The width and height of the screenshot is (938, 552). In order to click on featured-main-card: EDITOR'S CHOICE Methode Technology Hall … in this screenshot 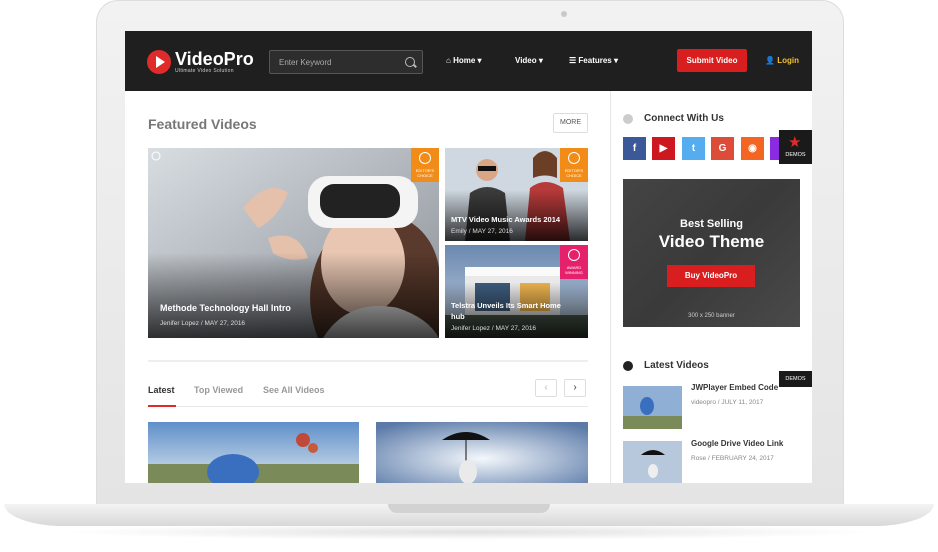, I will do `click(293, 243)`.